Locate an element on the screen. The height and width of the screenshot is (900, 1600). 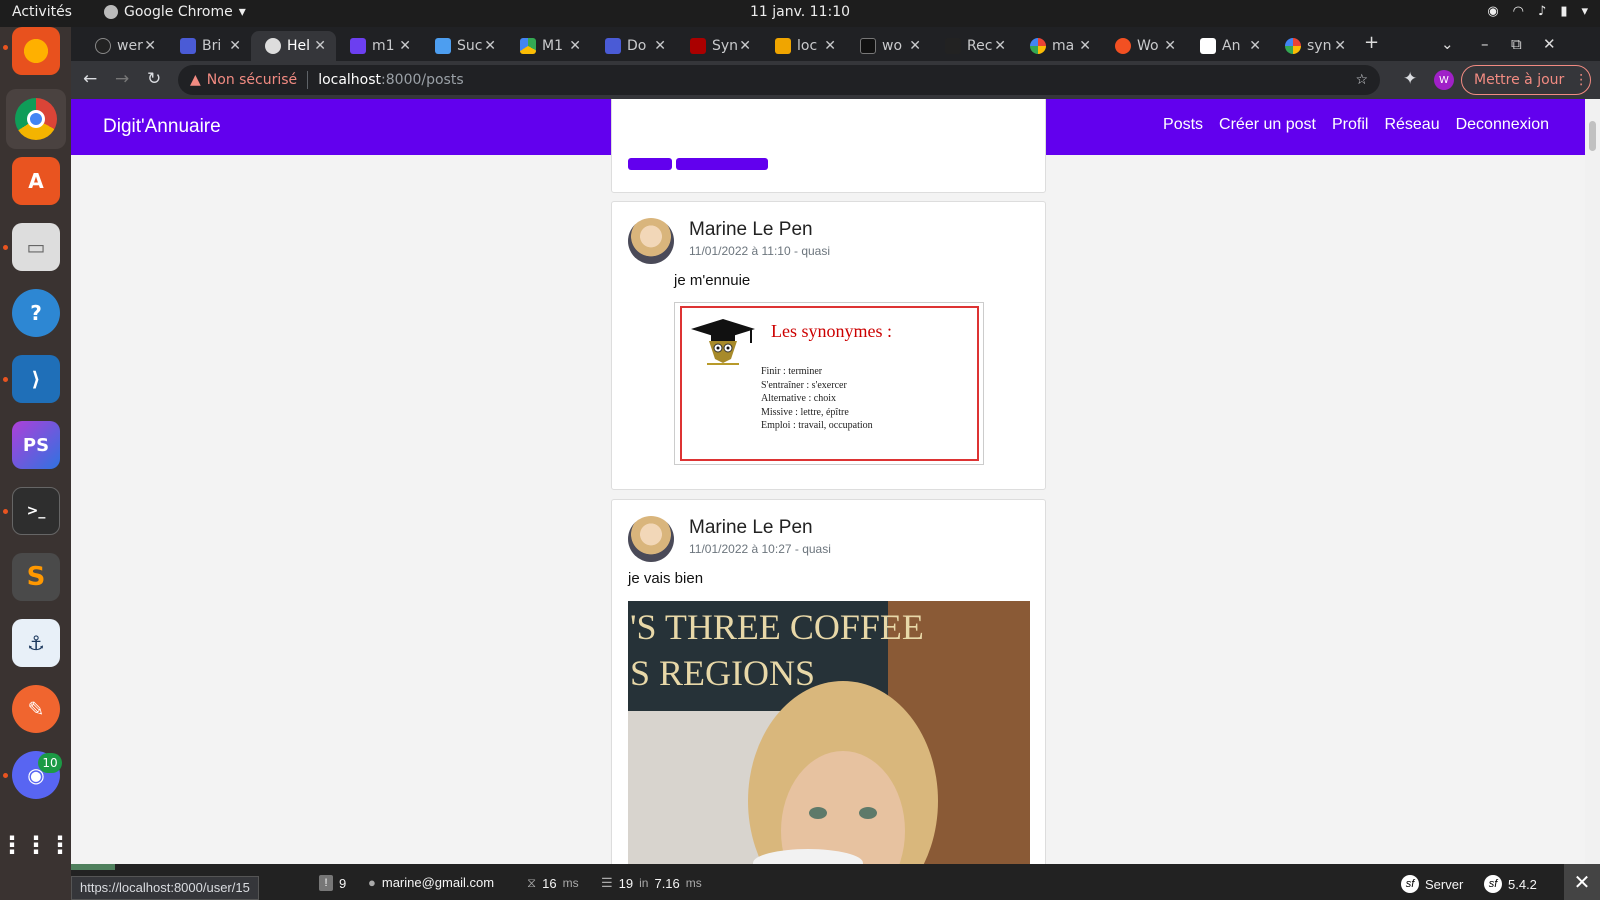
debug-logs: ! 9 is located at coordinates (332, 883).